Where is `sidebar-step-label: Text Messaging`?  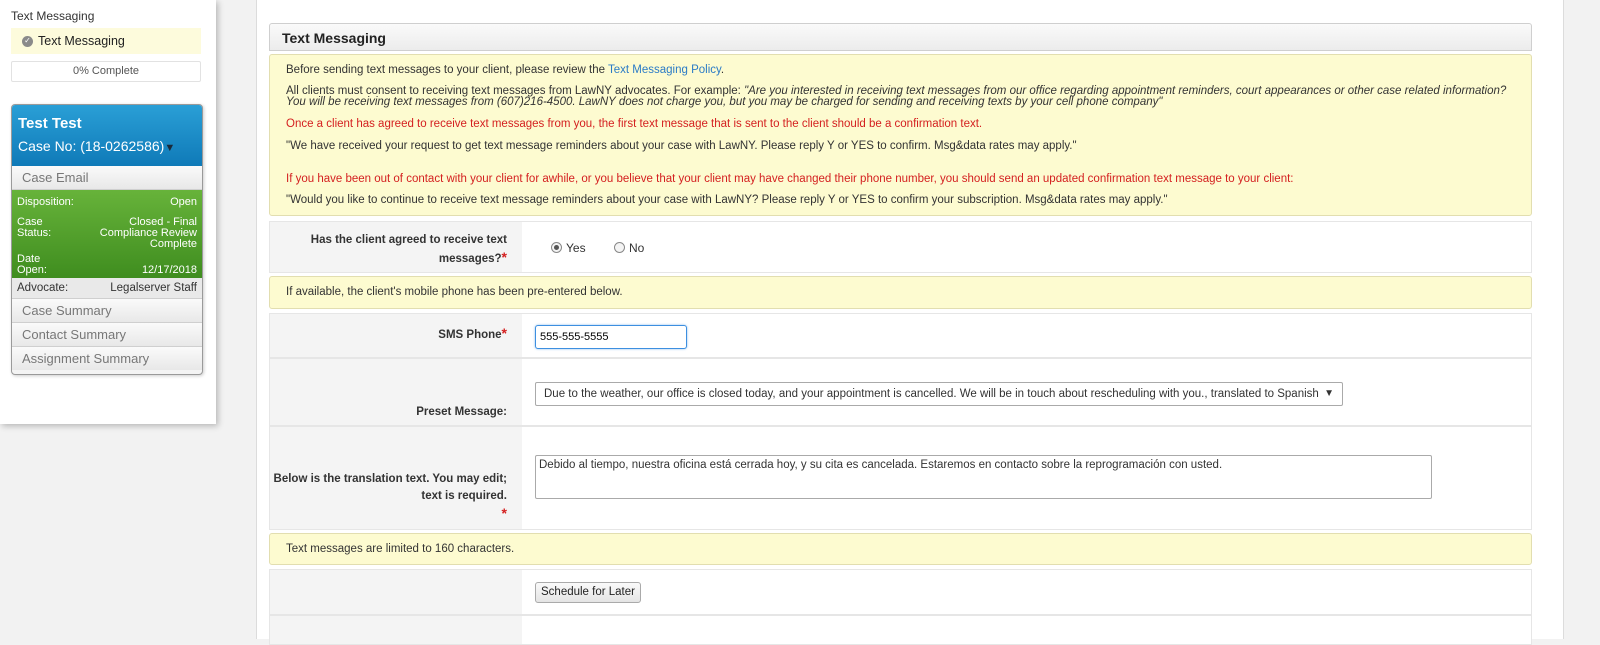 sidebar-step-label: Text Messaging is located at coordinates (81, 41).